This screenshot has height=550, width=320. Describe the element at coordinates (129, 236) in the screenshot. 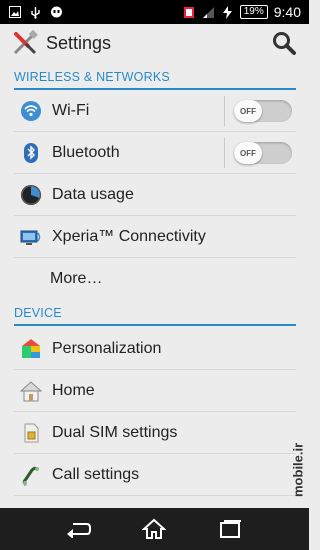

I see `settings-item-label: Xperia™ Connectivity` at that location.